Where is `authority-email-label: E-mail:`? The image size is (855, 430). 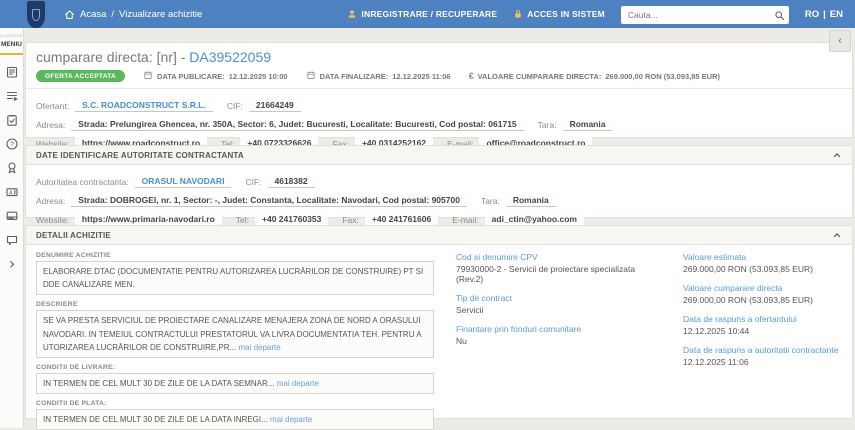 authority-email-label: E-mail: is located at coordinates (465, 219).